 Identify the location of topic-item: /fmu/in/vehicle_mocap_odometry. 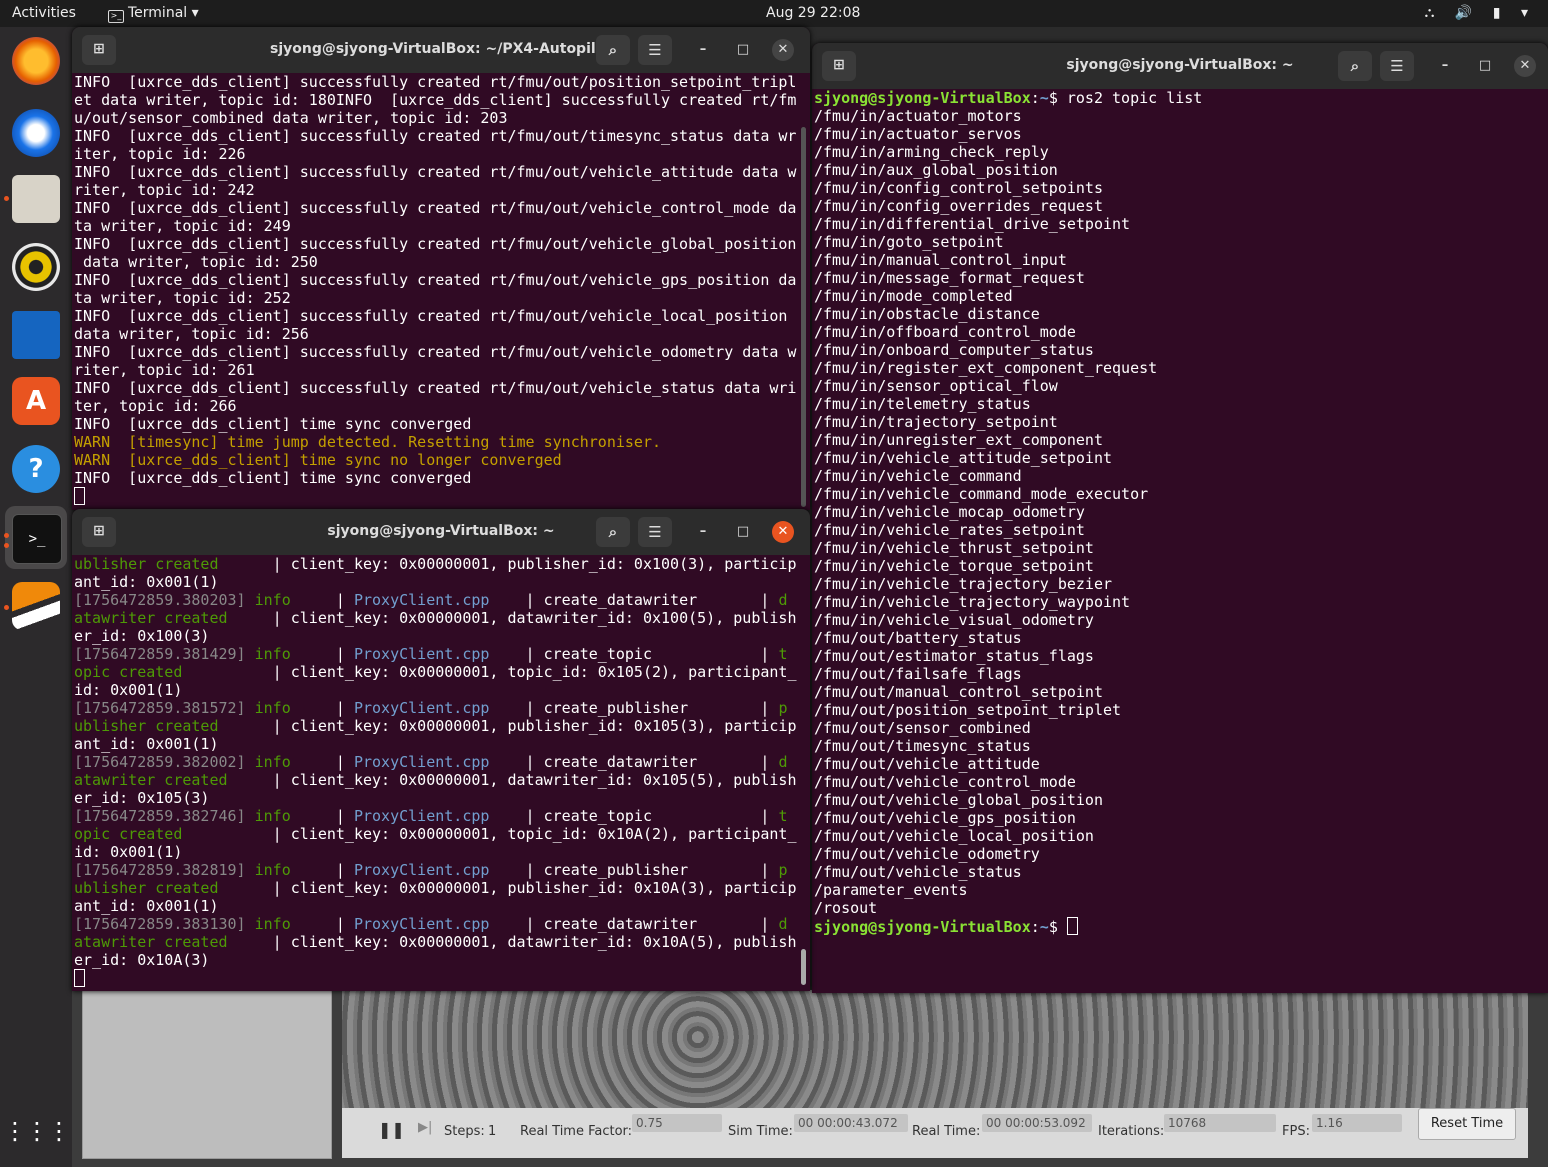
(949, 512).